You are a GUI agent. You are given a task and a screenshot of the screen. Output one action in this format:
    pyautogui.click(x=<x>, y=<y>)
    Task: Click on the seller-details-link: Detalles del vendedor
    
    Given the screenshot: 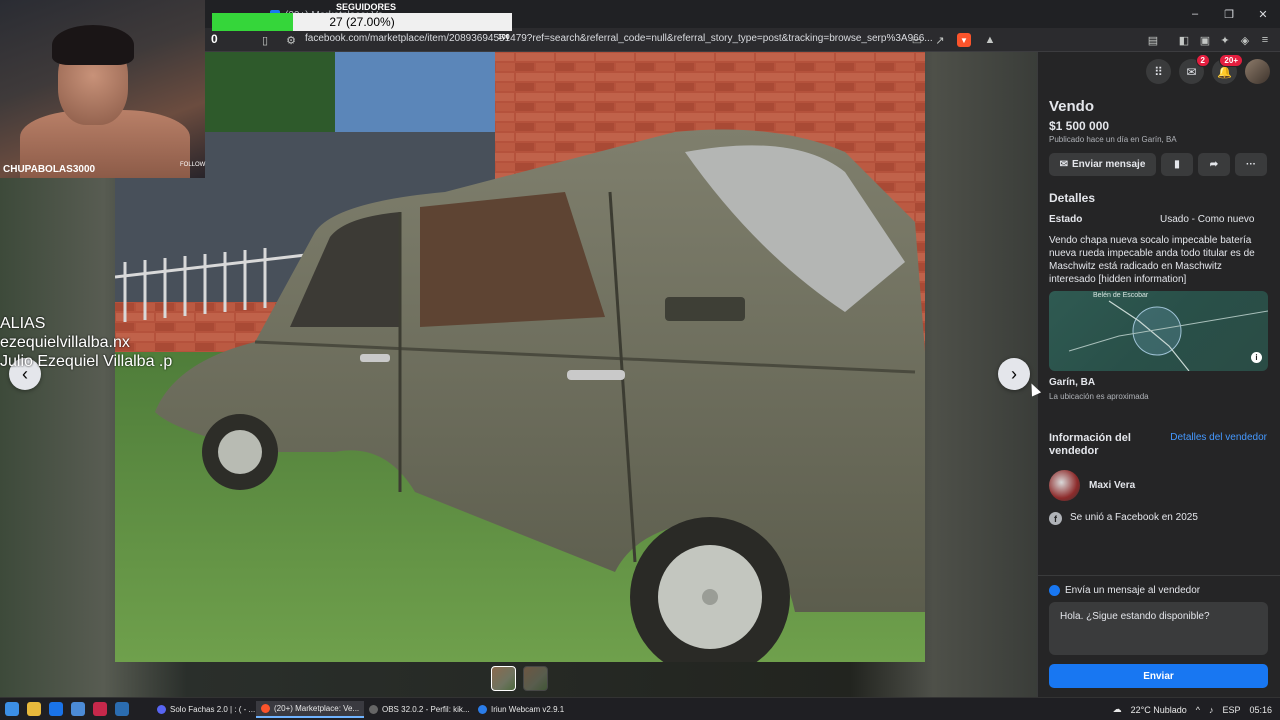 What is the action you would take?
    pyautogui.click(x=1218, y=437)
    